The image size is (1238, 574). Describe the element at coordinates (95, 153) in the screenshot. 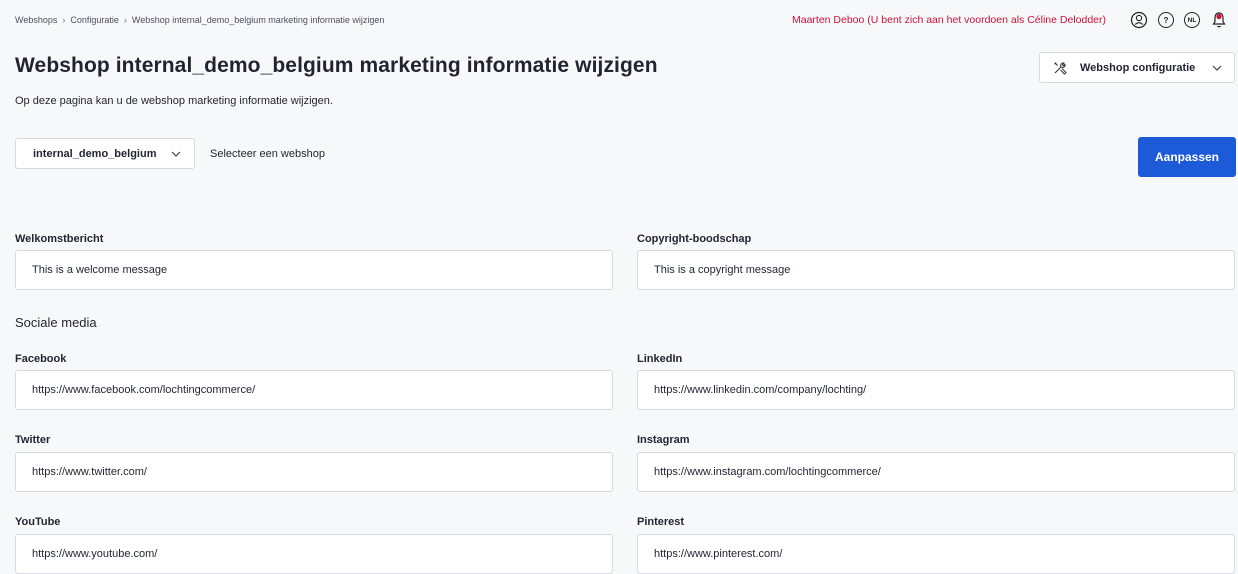

I see `webshop-select-value: internal_demo_belgium` at that location.